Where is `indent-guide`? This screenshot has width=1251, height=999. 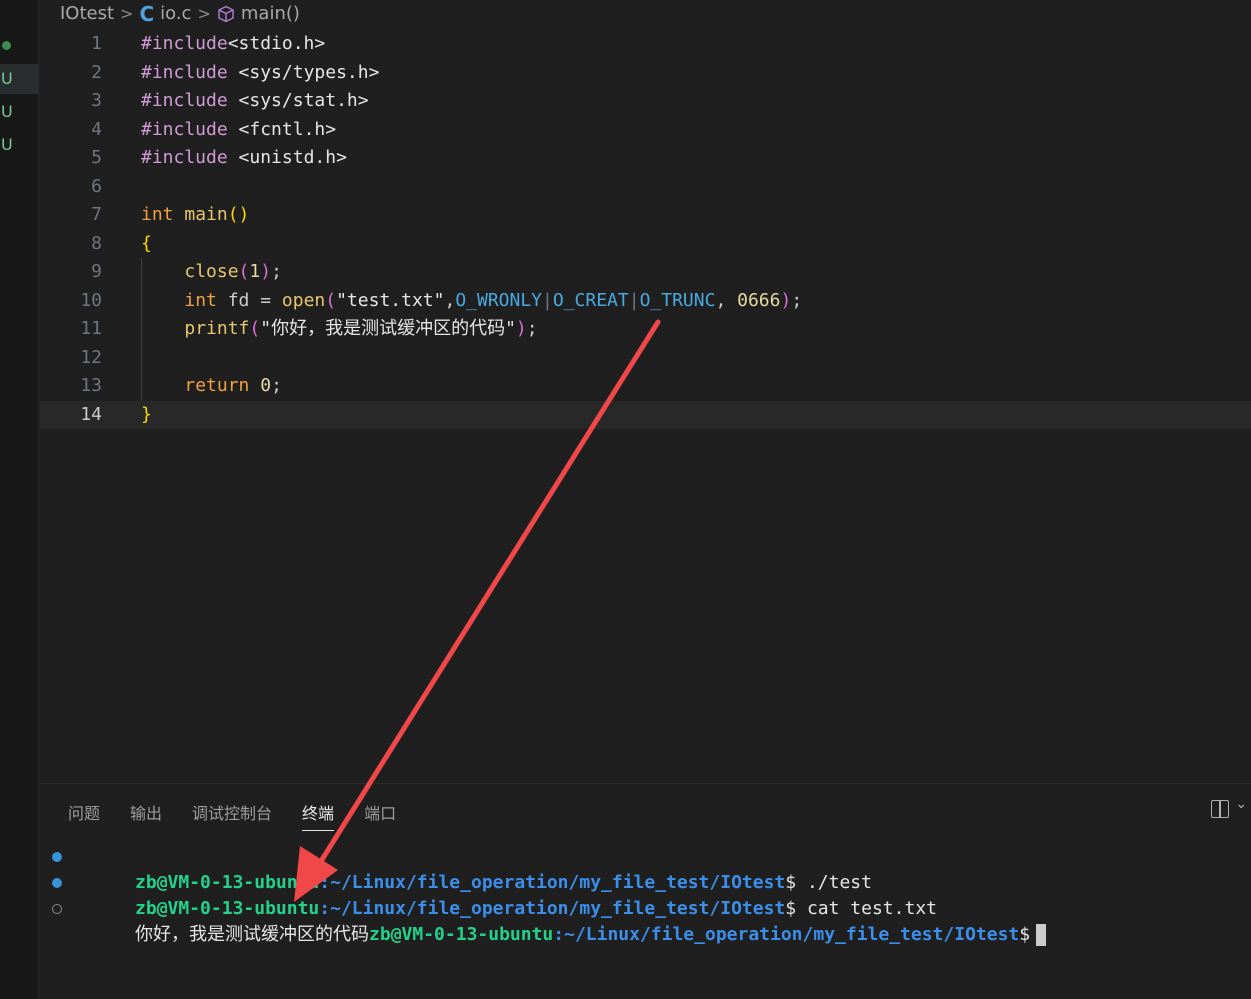
indent-guide is located at coordinates (141, 357).